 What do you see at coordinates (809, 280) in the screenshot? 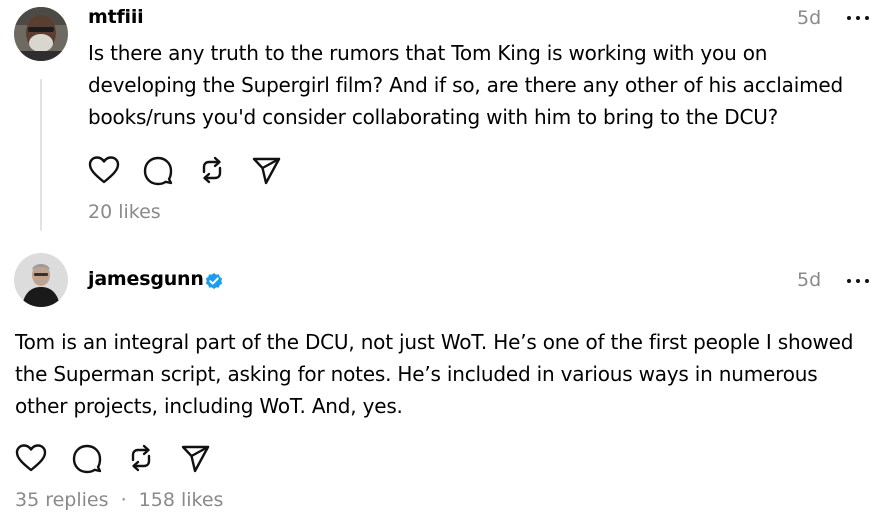
I see `reply-timestamp: 5d` at bounding box center [809, 280].